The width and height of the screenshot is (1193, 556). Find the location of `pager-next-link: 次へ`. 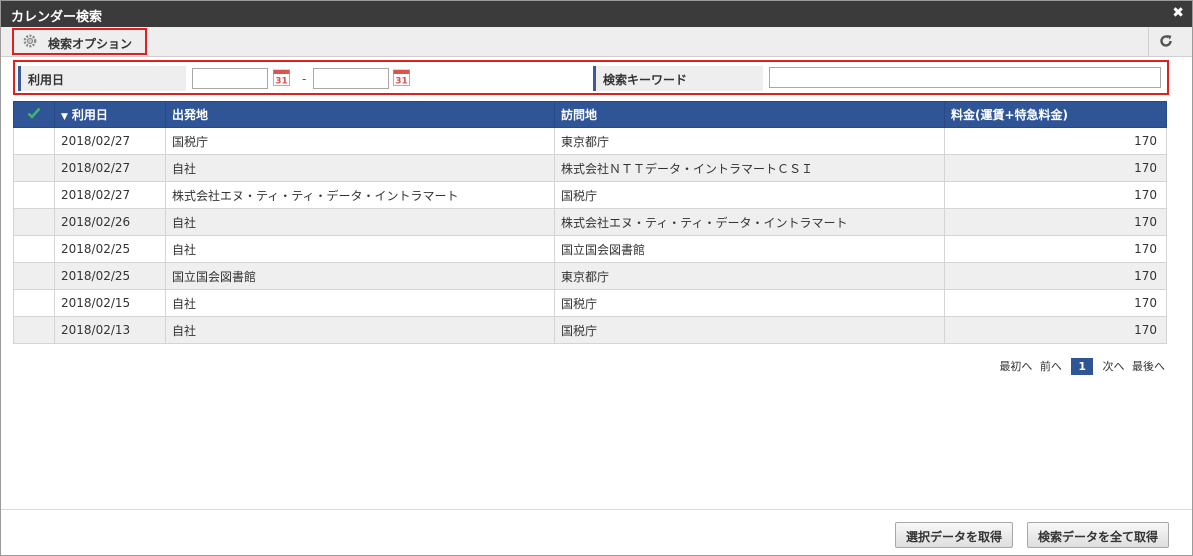

pager-next-link: 次へ is located at coordinates (1114, 366).